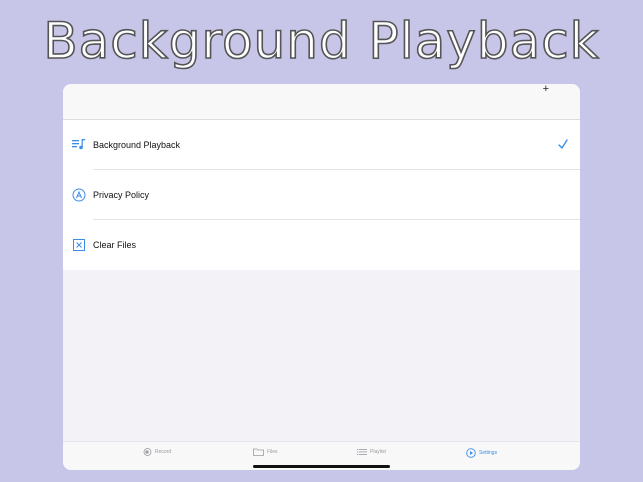 This screenshot has height=482, width=643. I want to click on settings-row-label: Clear Files, so click(115, 245).